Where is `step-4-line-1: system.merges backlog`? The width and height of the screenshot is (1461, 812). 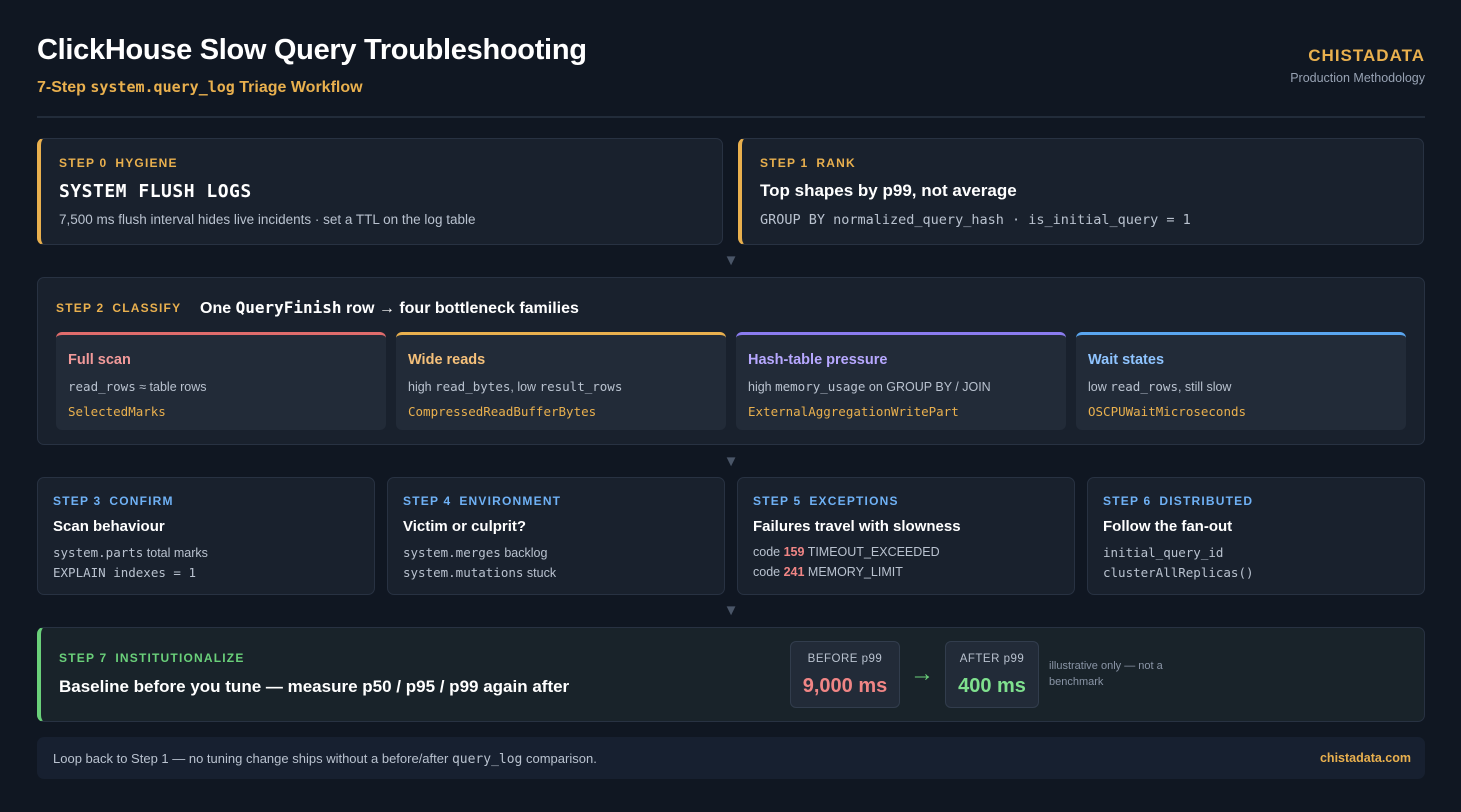
step-4-line-1: system.merges backlog is located at coordinates (475, 552).